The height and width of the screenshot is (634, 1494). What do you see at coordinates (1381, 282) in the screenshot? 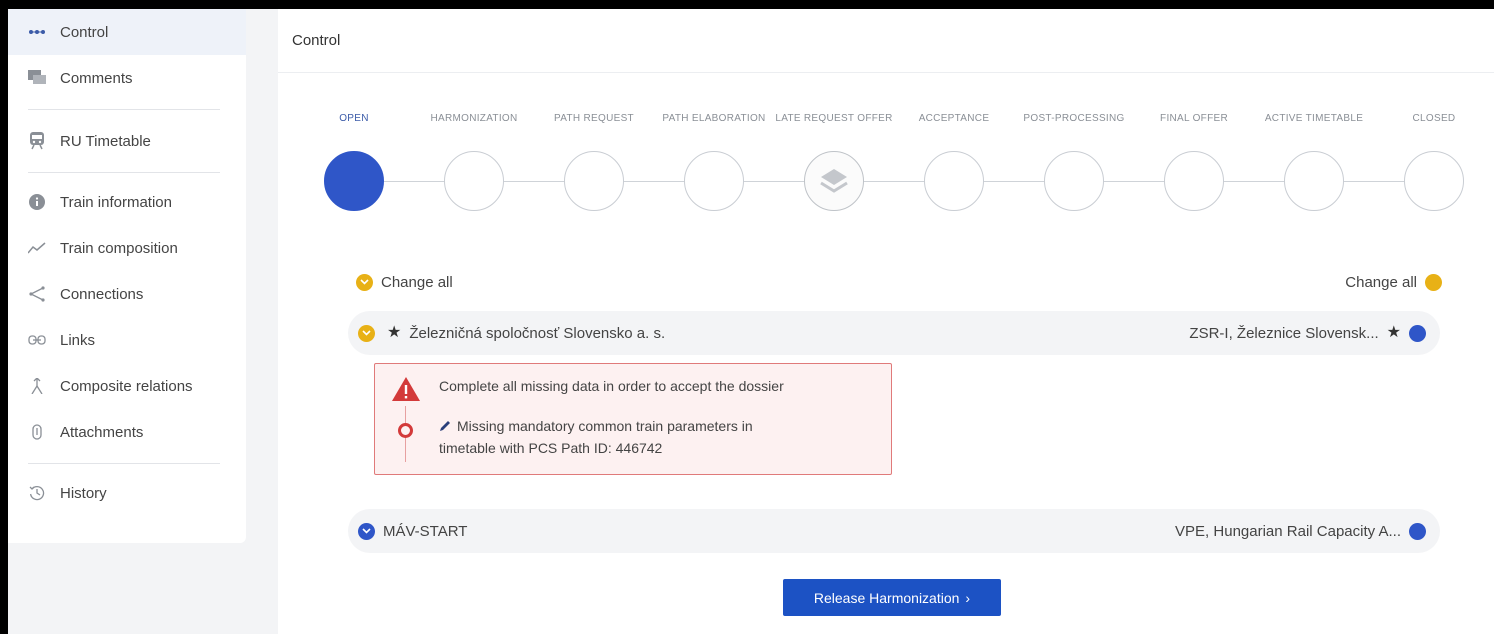
I see `change-all-right-label: Change all` at bounding box center [1381, 282].